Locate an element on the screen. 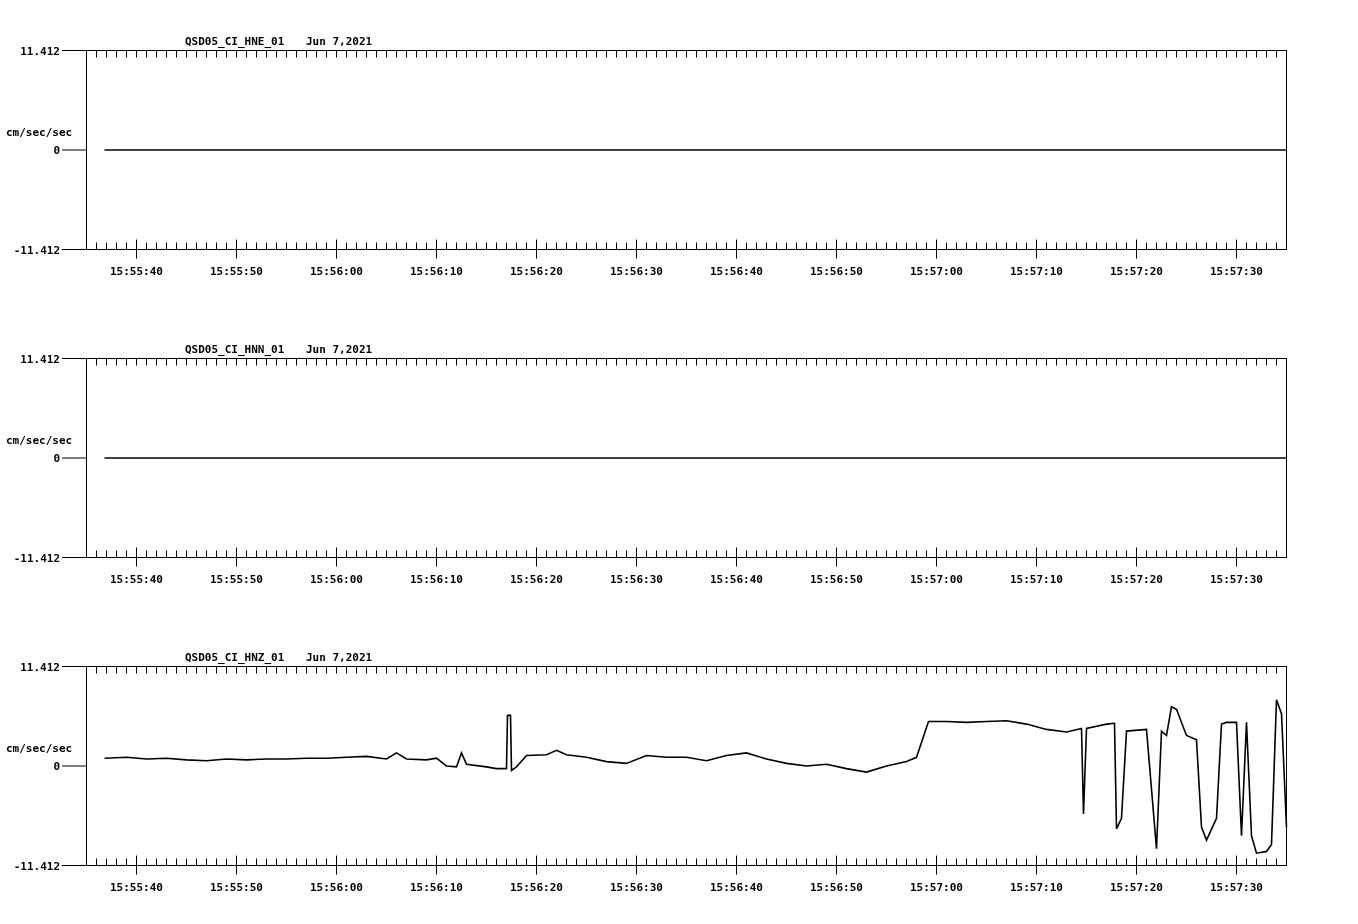 Image resolution: width=1358 pixels, height=924 pixels. chart-title: QSD05_CI_HNE_01 is located at coordinates (235, 41).